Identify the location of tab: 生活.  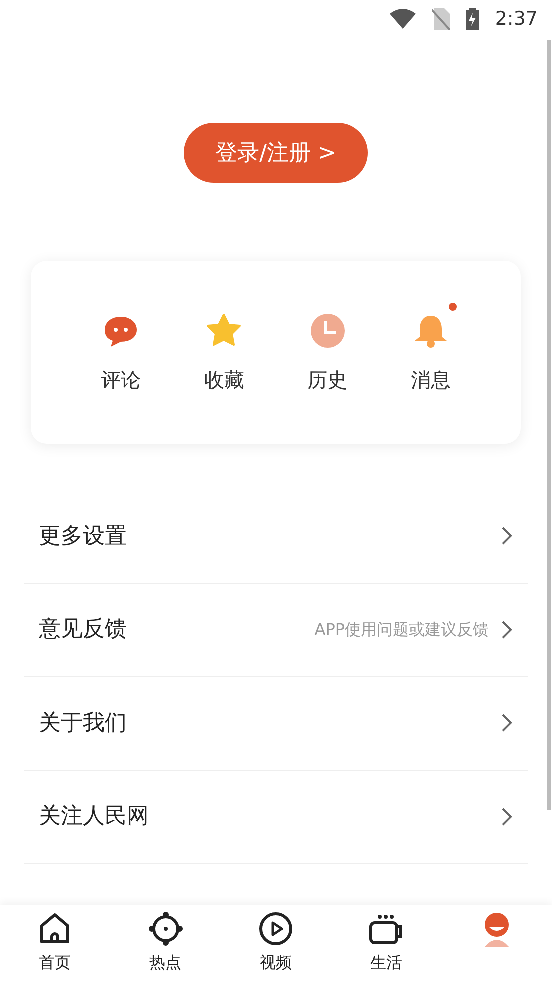
(386, 940).